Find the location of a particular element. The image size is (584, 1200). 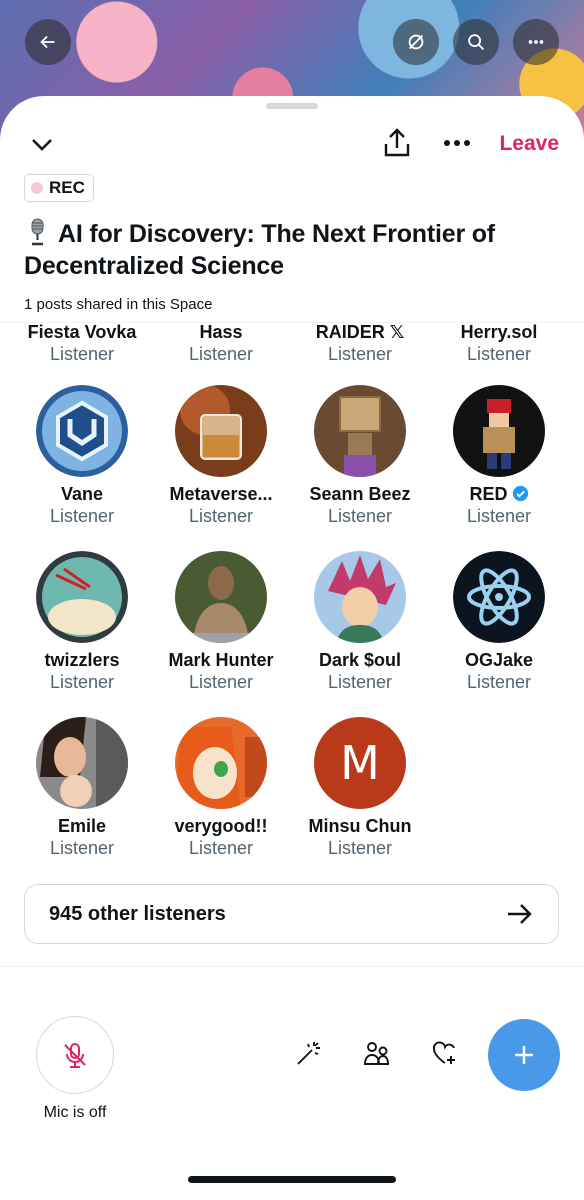

participant-name: Seann Beez is located at coordinates (360, 494).